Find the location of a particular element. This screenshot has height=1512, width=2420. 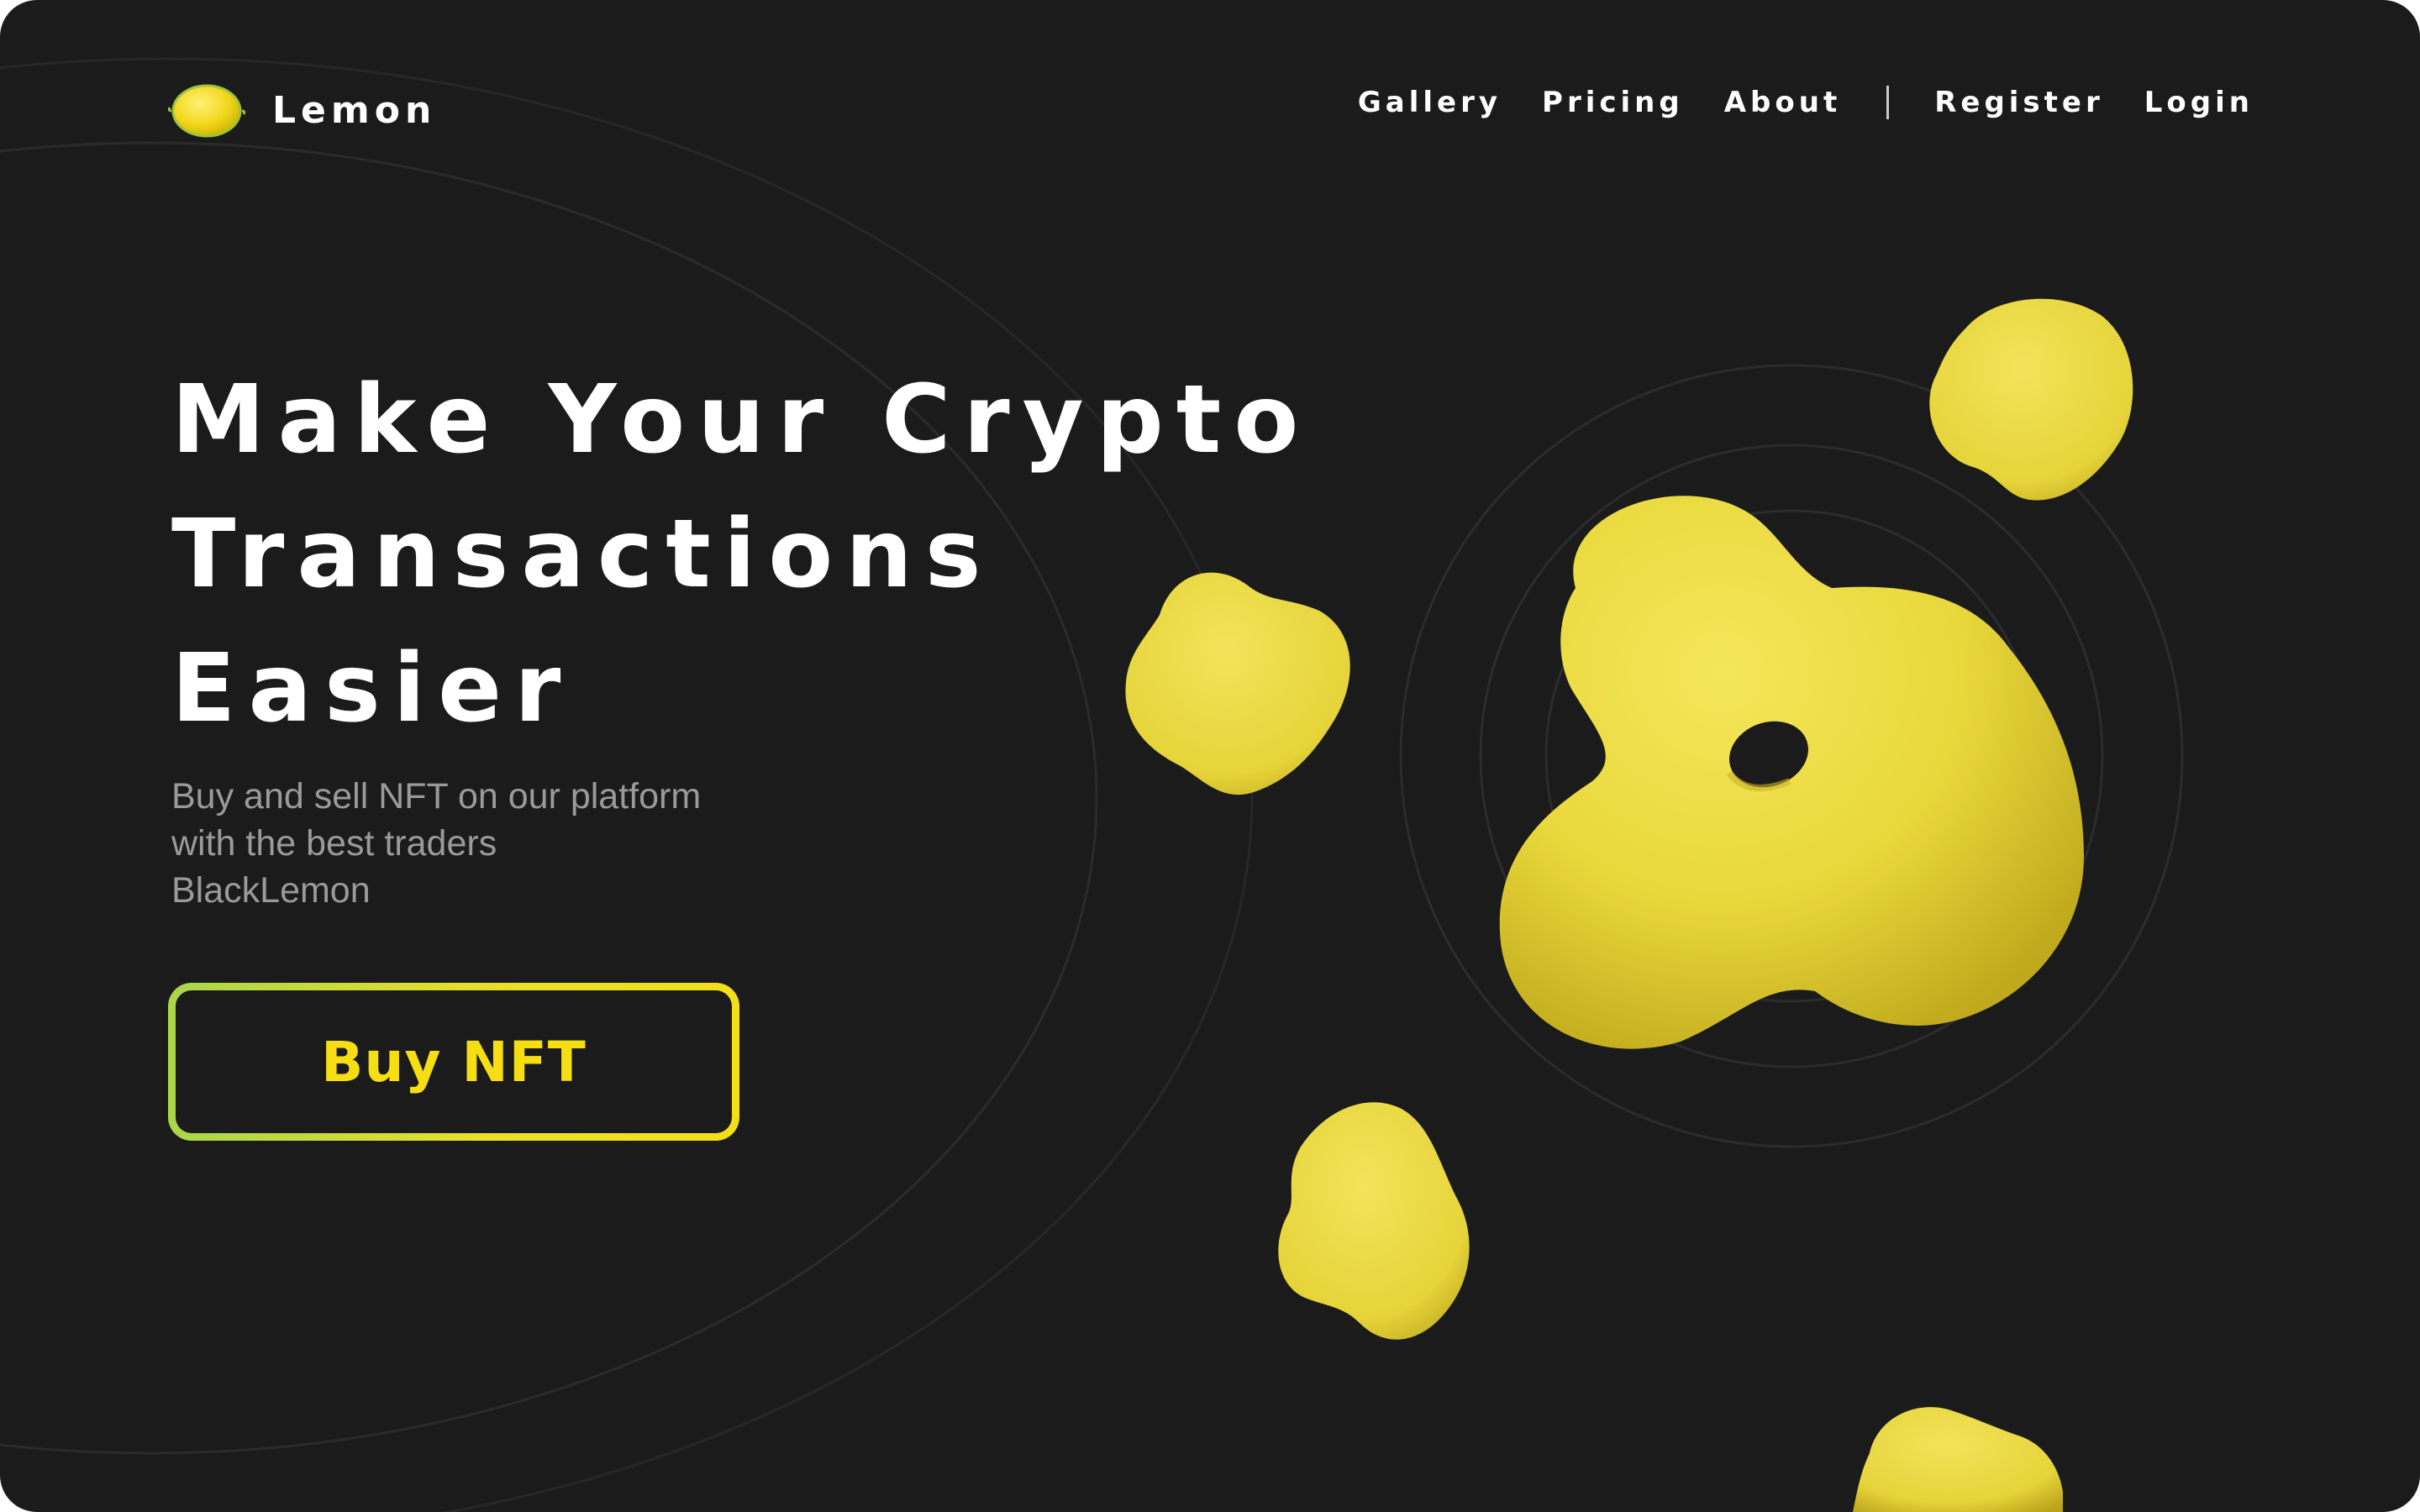

main-nav: Gallery Pricing About Register Login is located at coordinates (1806, 102).